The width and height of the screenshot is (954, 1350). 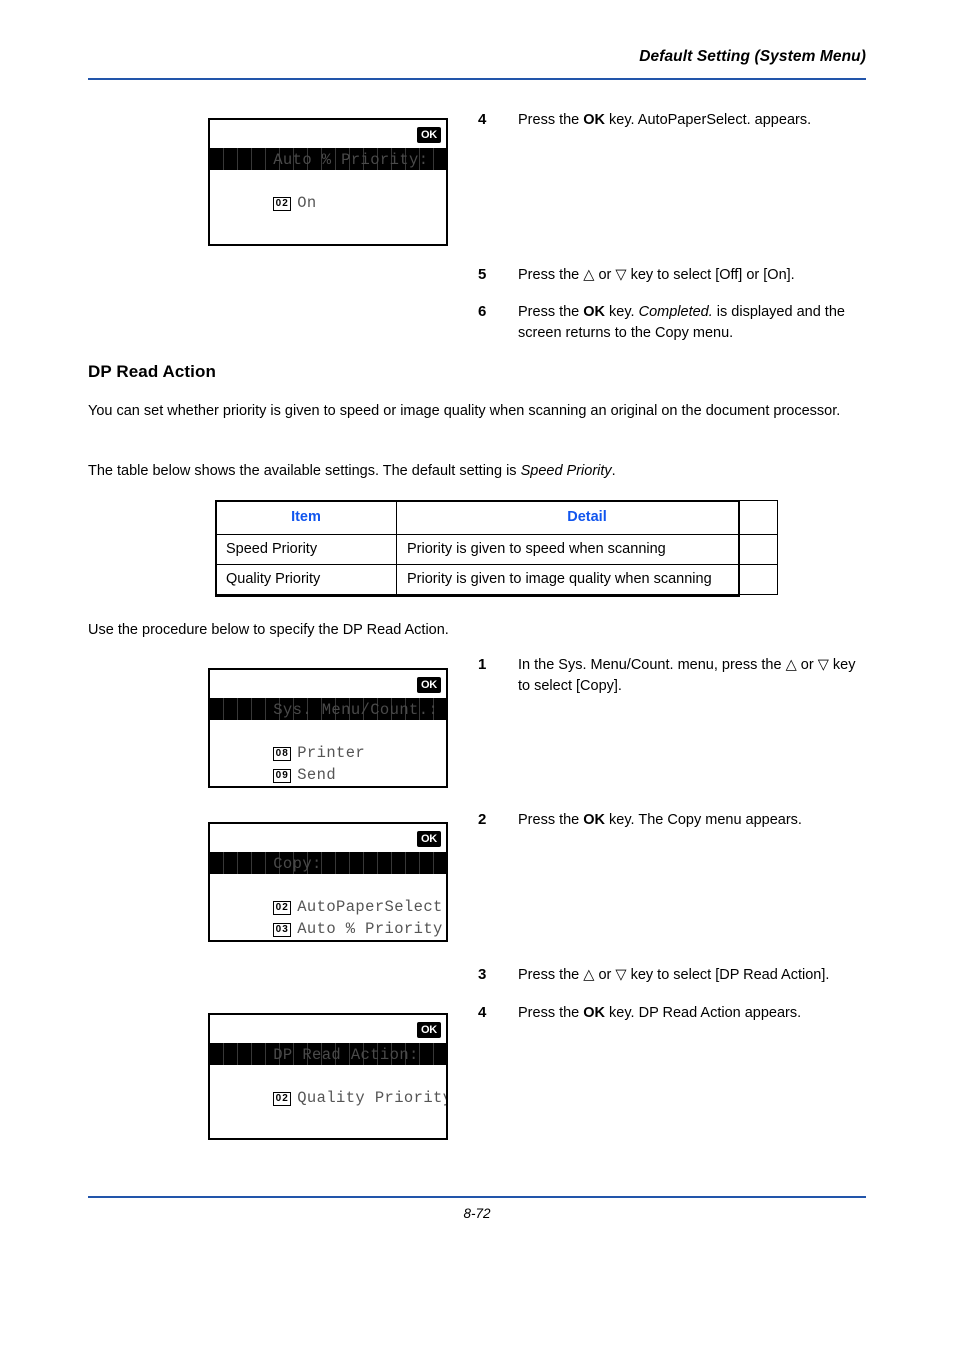 I want to click on page-header: Default Setting (System Menu), so click(x=477, y=65).